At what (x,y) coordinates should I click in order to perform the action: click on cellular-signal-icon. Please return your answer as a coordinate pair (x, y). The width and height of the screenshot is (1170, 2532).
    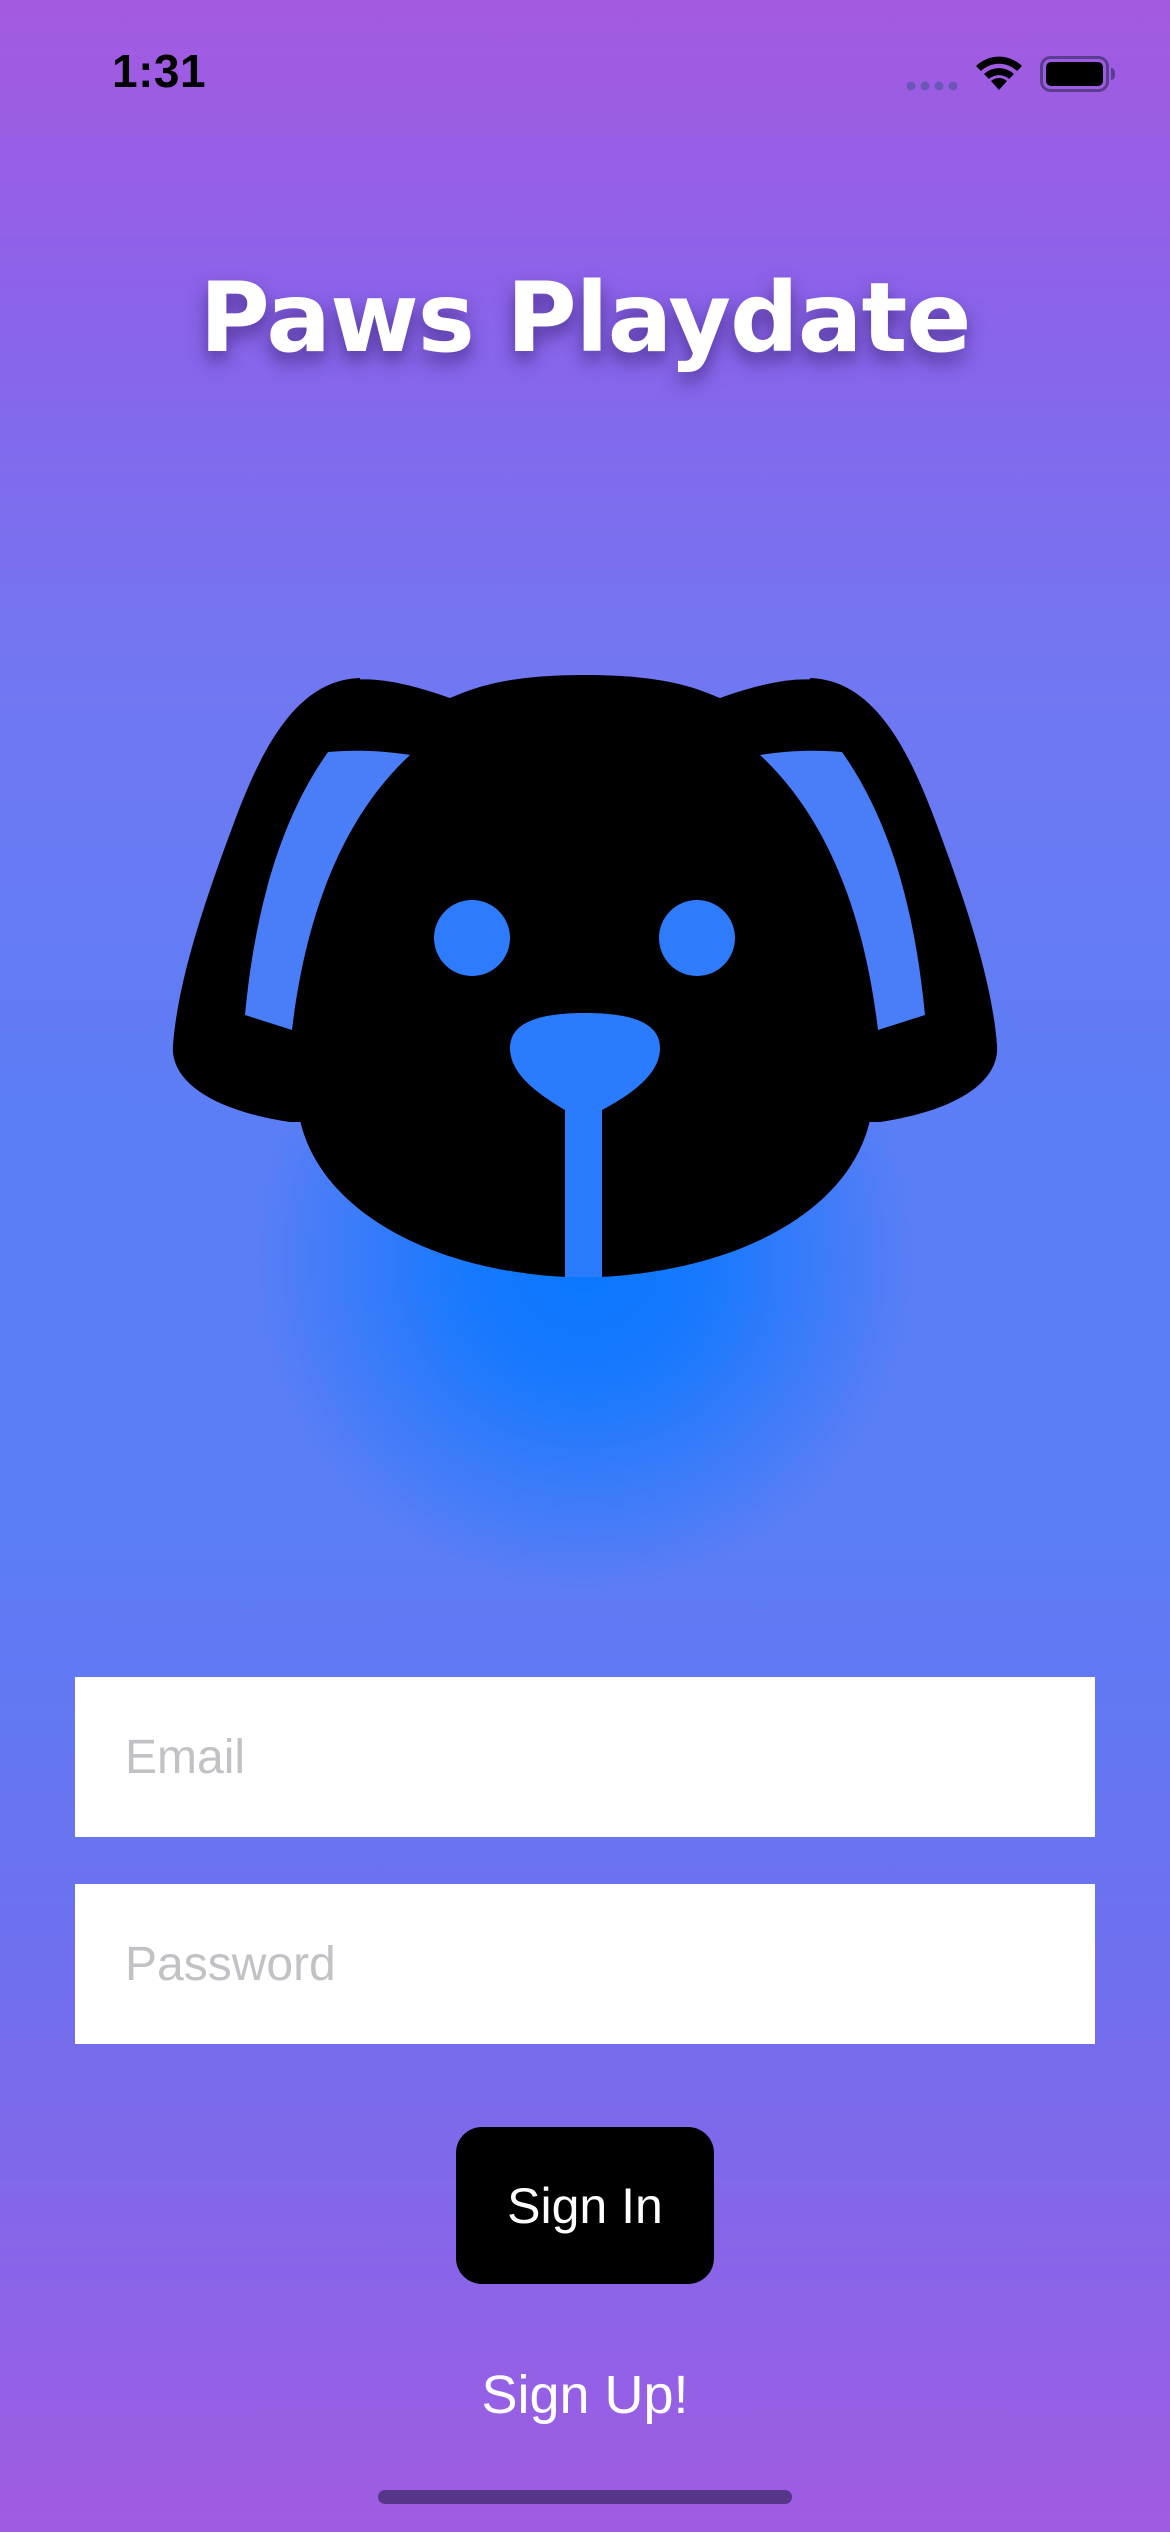
    Looking at the image, I should click on (932, 86).